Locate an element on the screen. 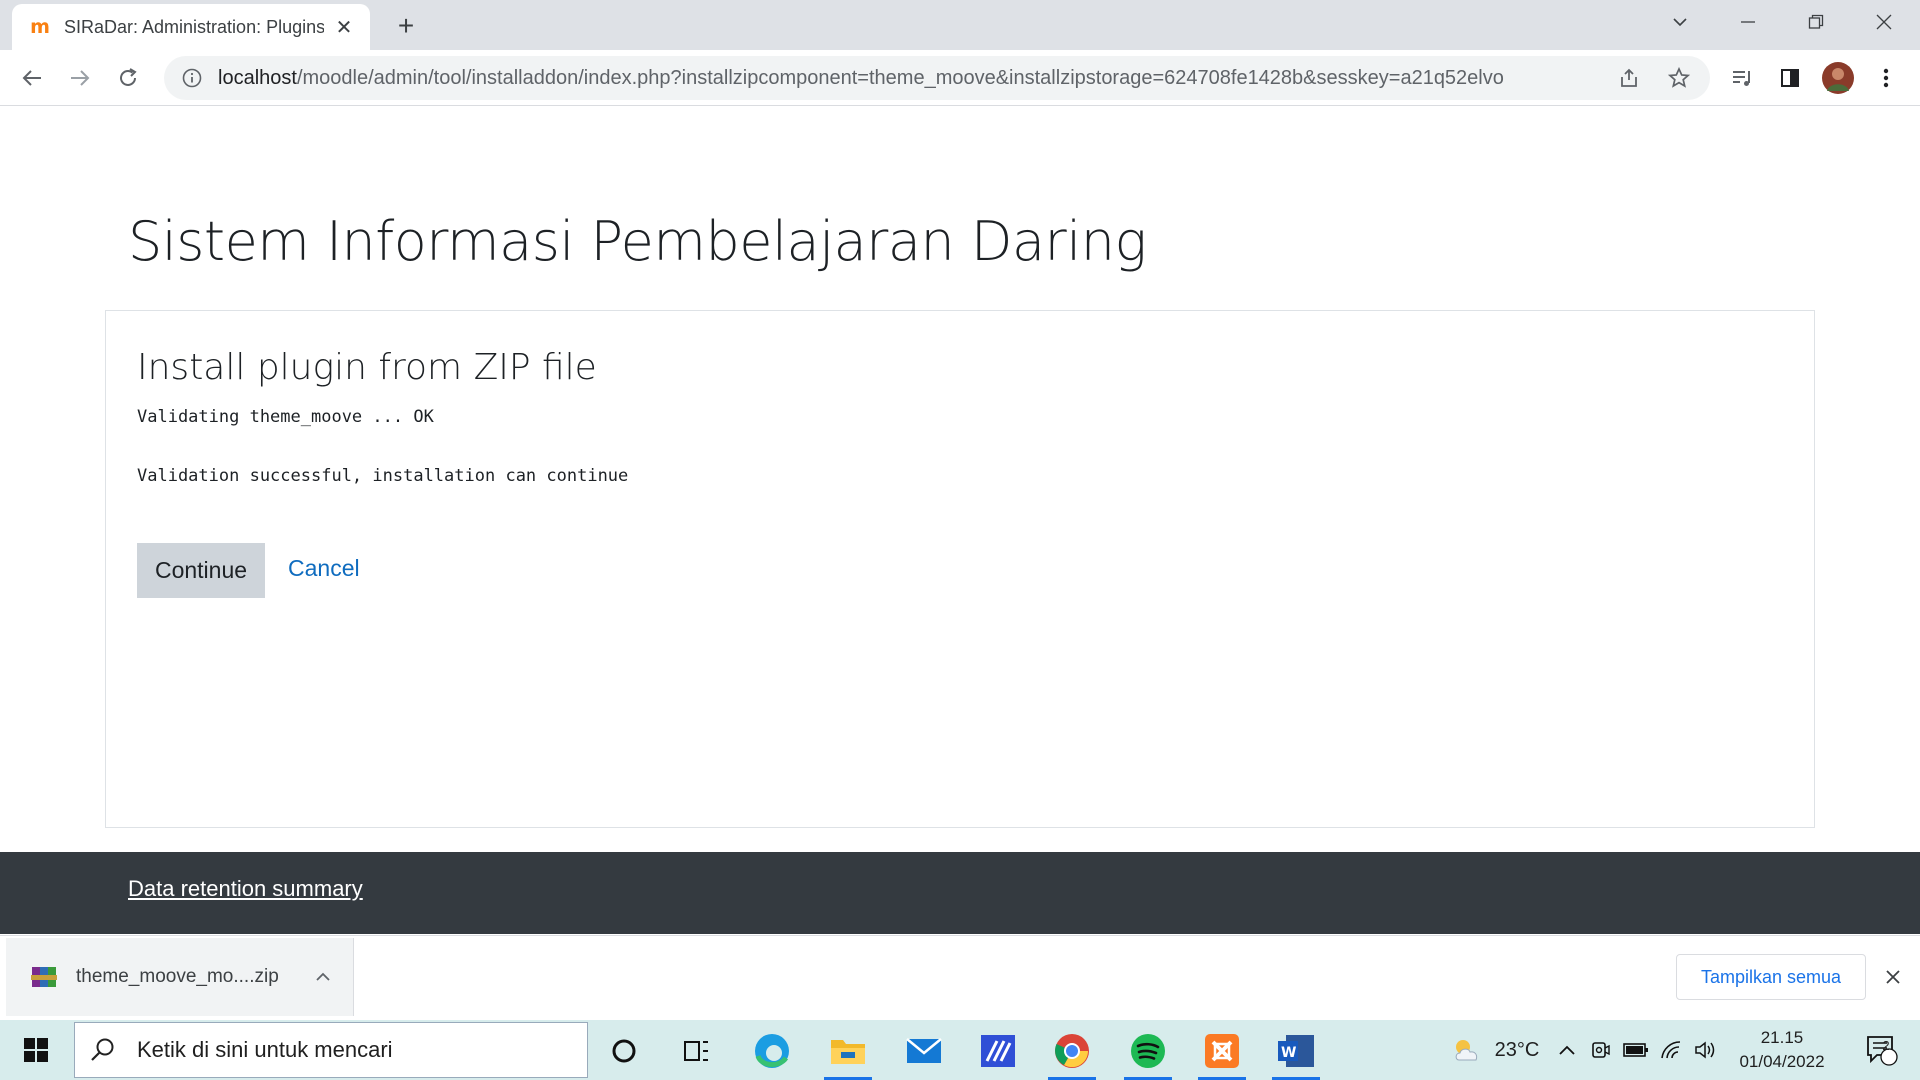 The width and height of the screenshot is (1920, 1080). edge-browser-icon is located at coordinates (772, 1051).